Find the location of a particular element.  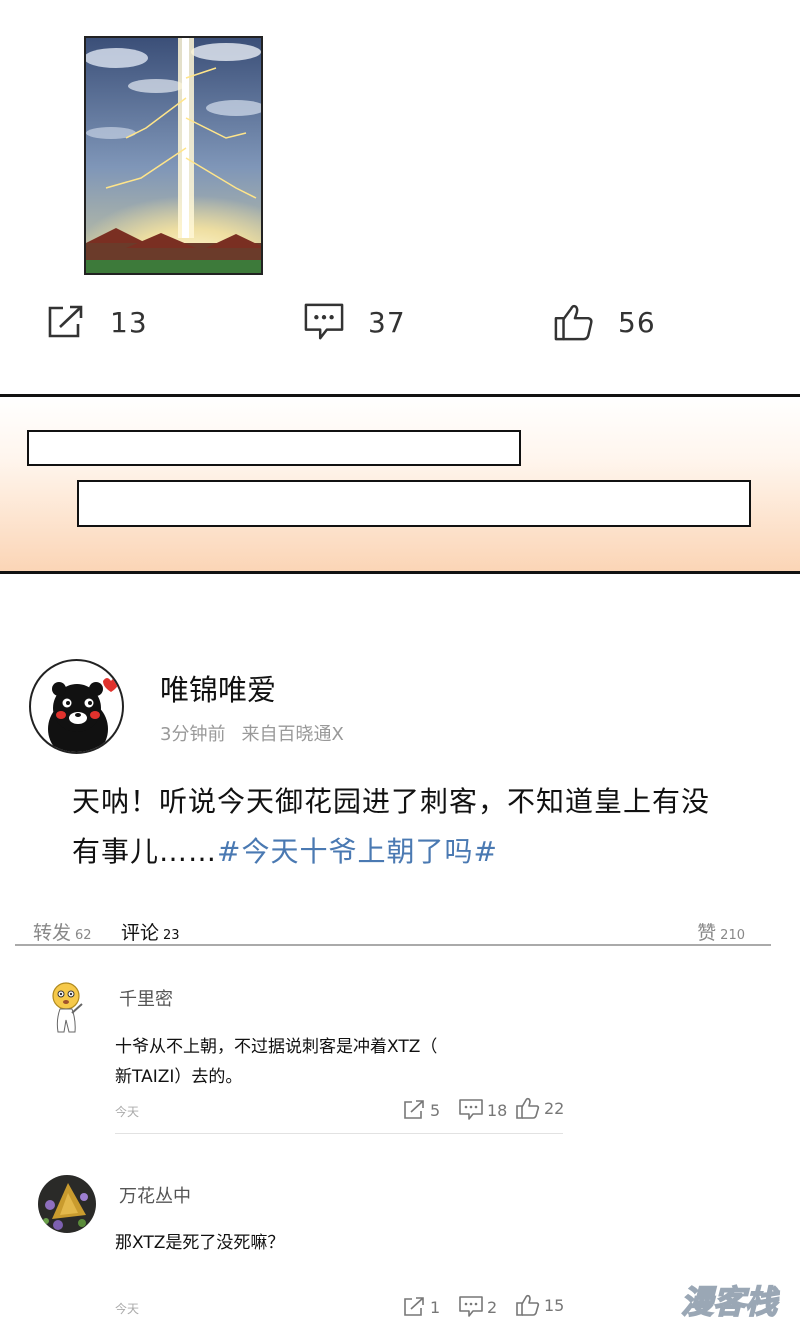

share-count: 5 is located at coordinates (435, 1110).